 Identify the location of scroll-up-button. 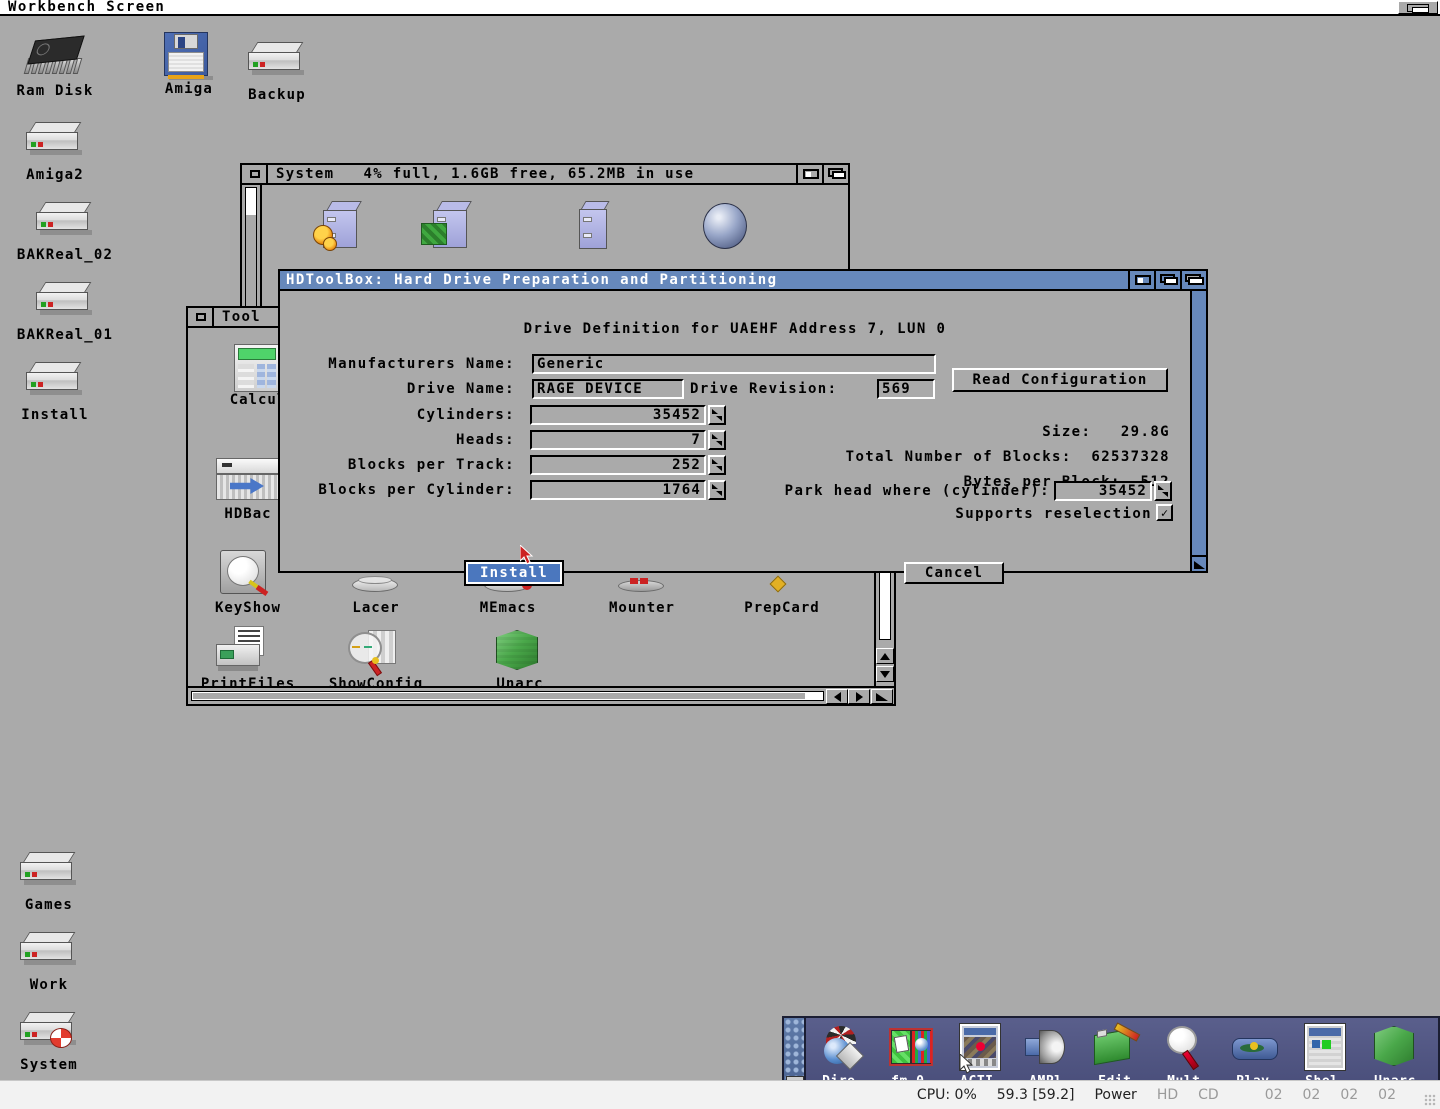
(885, 656).